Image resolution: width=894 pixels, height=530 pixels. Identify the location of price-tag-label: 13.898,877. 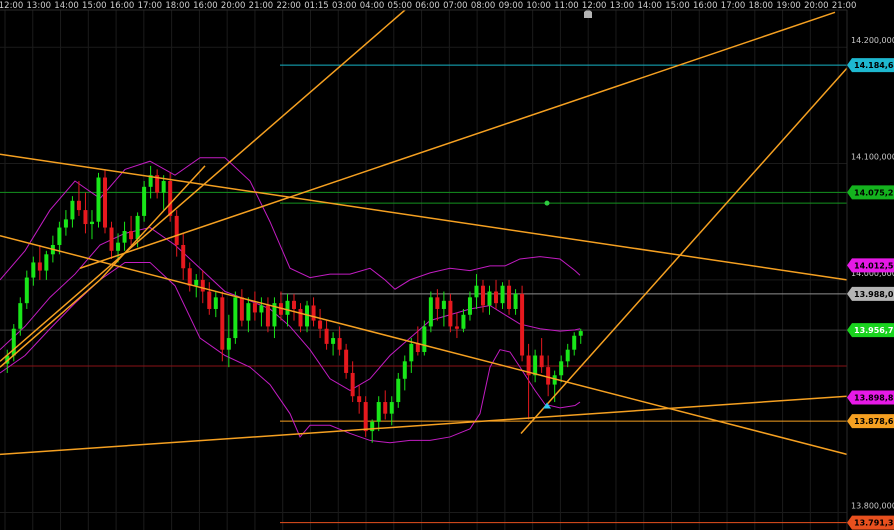
(874, 398).